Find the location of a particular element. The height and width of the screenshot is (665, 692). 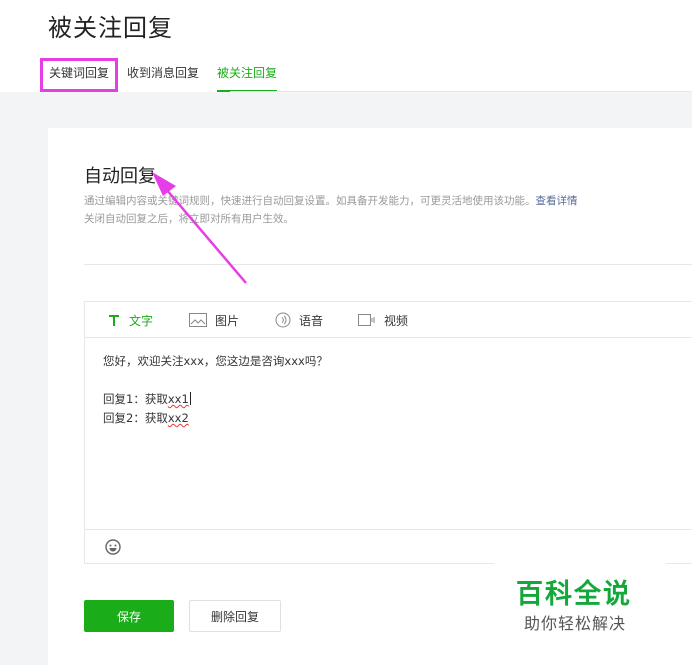

watermark-logo: 百科全说 助你轻松解决 is located at coordinates (580, 605).